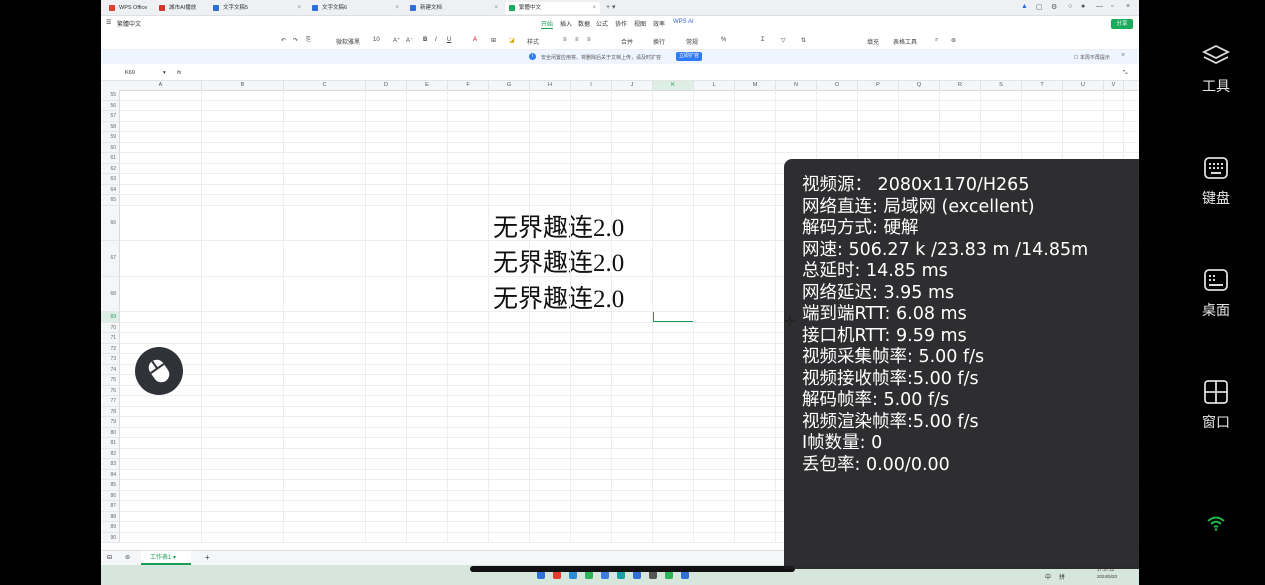  What do you see at coordinates (427, 85) in the screenshot?
I see `column-header: E` at bounding box center [427, 85].